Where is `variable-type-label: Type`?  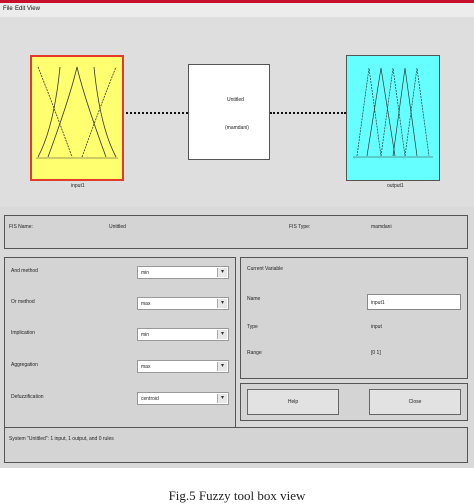 variable-type-label: Type is located at coordinates (252, 327).